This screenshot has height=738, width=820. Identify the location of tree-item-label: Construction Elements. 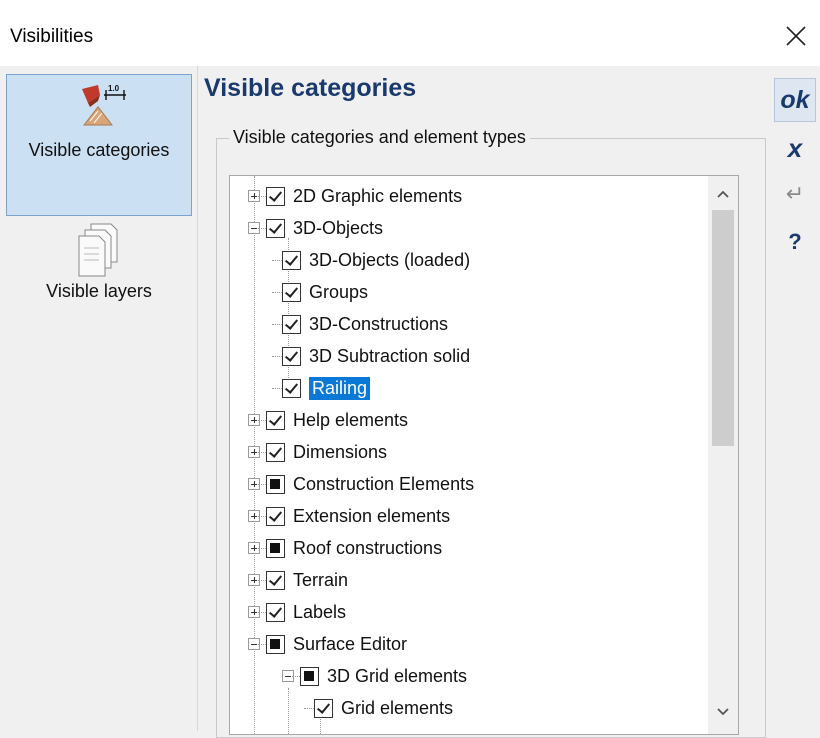
(384, 483).